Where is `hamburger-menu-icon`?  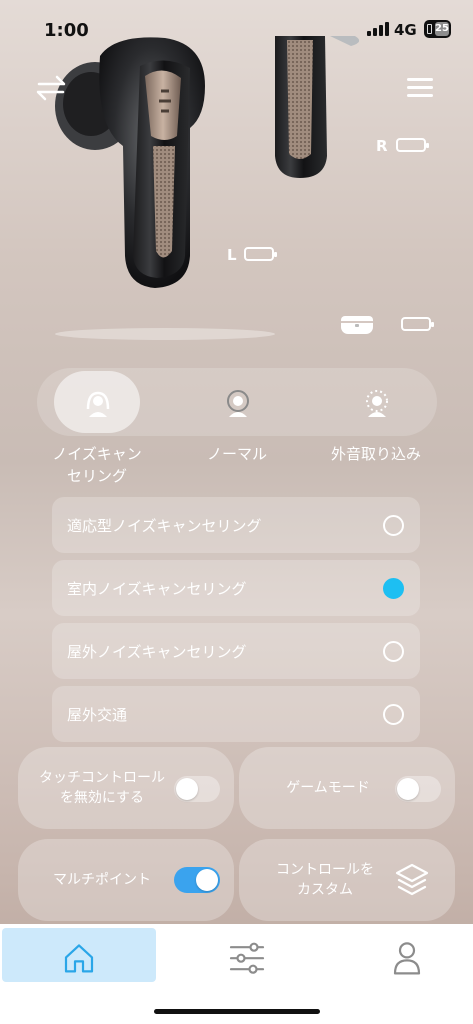
hamburger-menu-icon is located at coordinates (421, 88).